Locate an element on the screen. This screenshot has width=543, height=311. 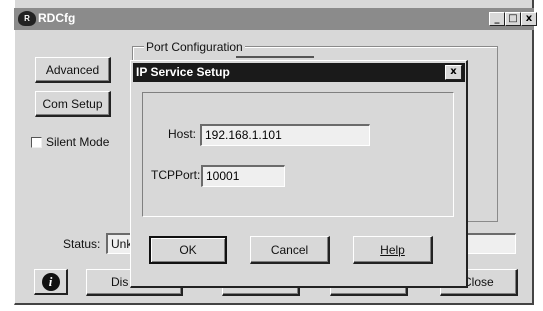
host-label: Host: is located at coordinates (182, 134).